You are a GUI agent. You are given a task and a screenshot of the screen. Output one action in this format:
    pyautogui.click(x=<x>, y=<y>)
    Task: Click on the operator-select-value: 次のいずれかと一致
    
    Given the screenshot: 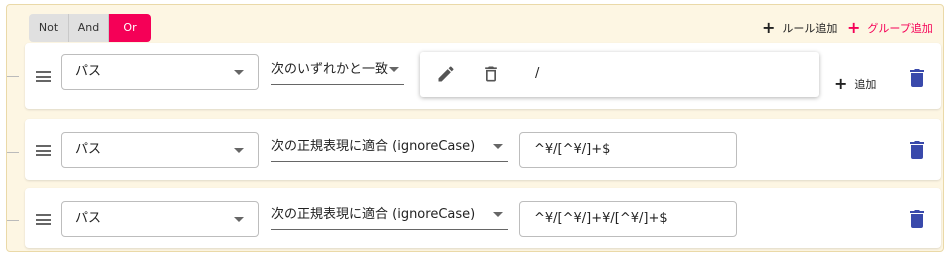 What is the action you would take?
    pyautogui.click(x=330, y=69)
    